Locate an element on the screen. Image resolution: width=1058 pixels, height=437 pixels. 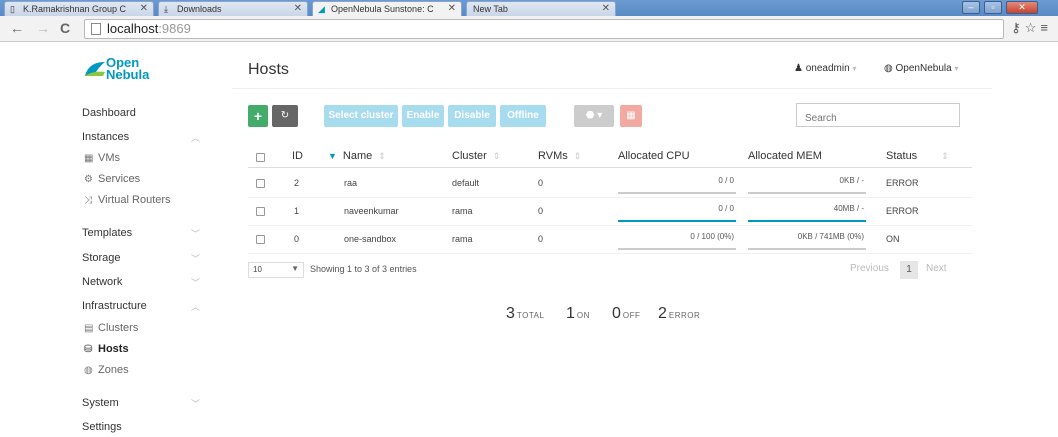
offline-button: Offline is located at coordinates (523, 116).